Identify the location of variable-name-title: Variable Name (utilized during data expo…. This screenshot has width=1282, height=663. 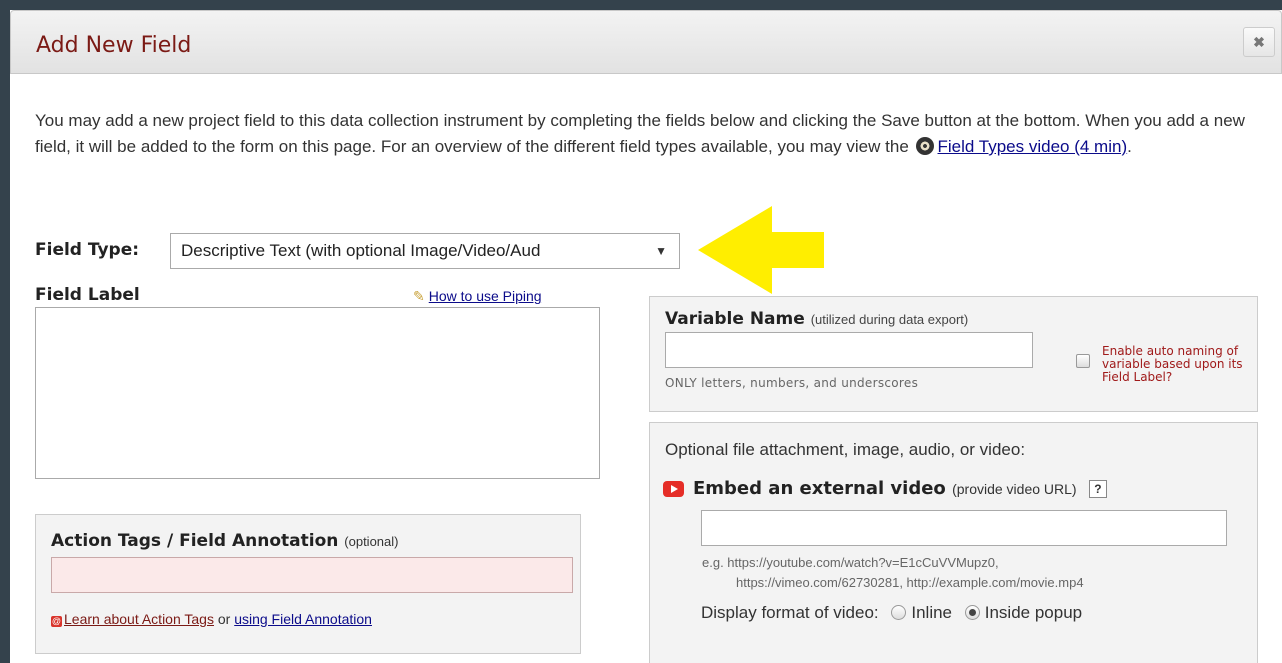
(816, 319).